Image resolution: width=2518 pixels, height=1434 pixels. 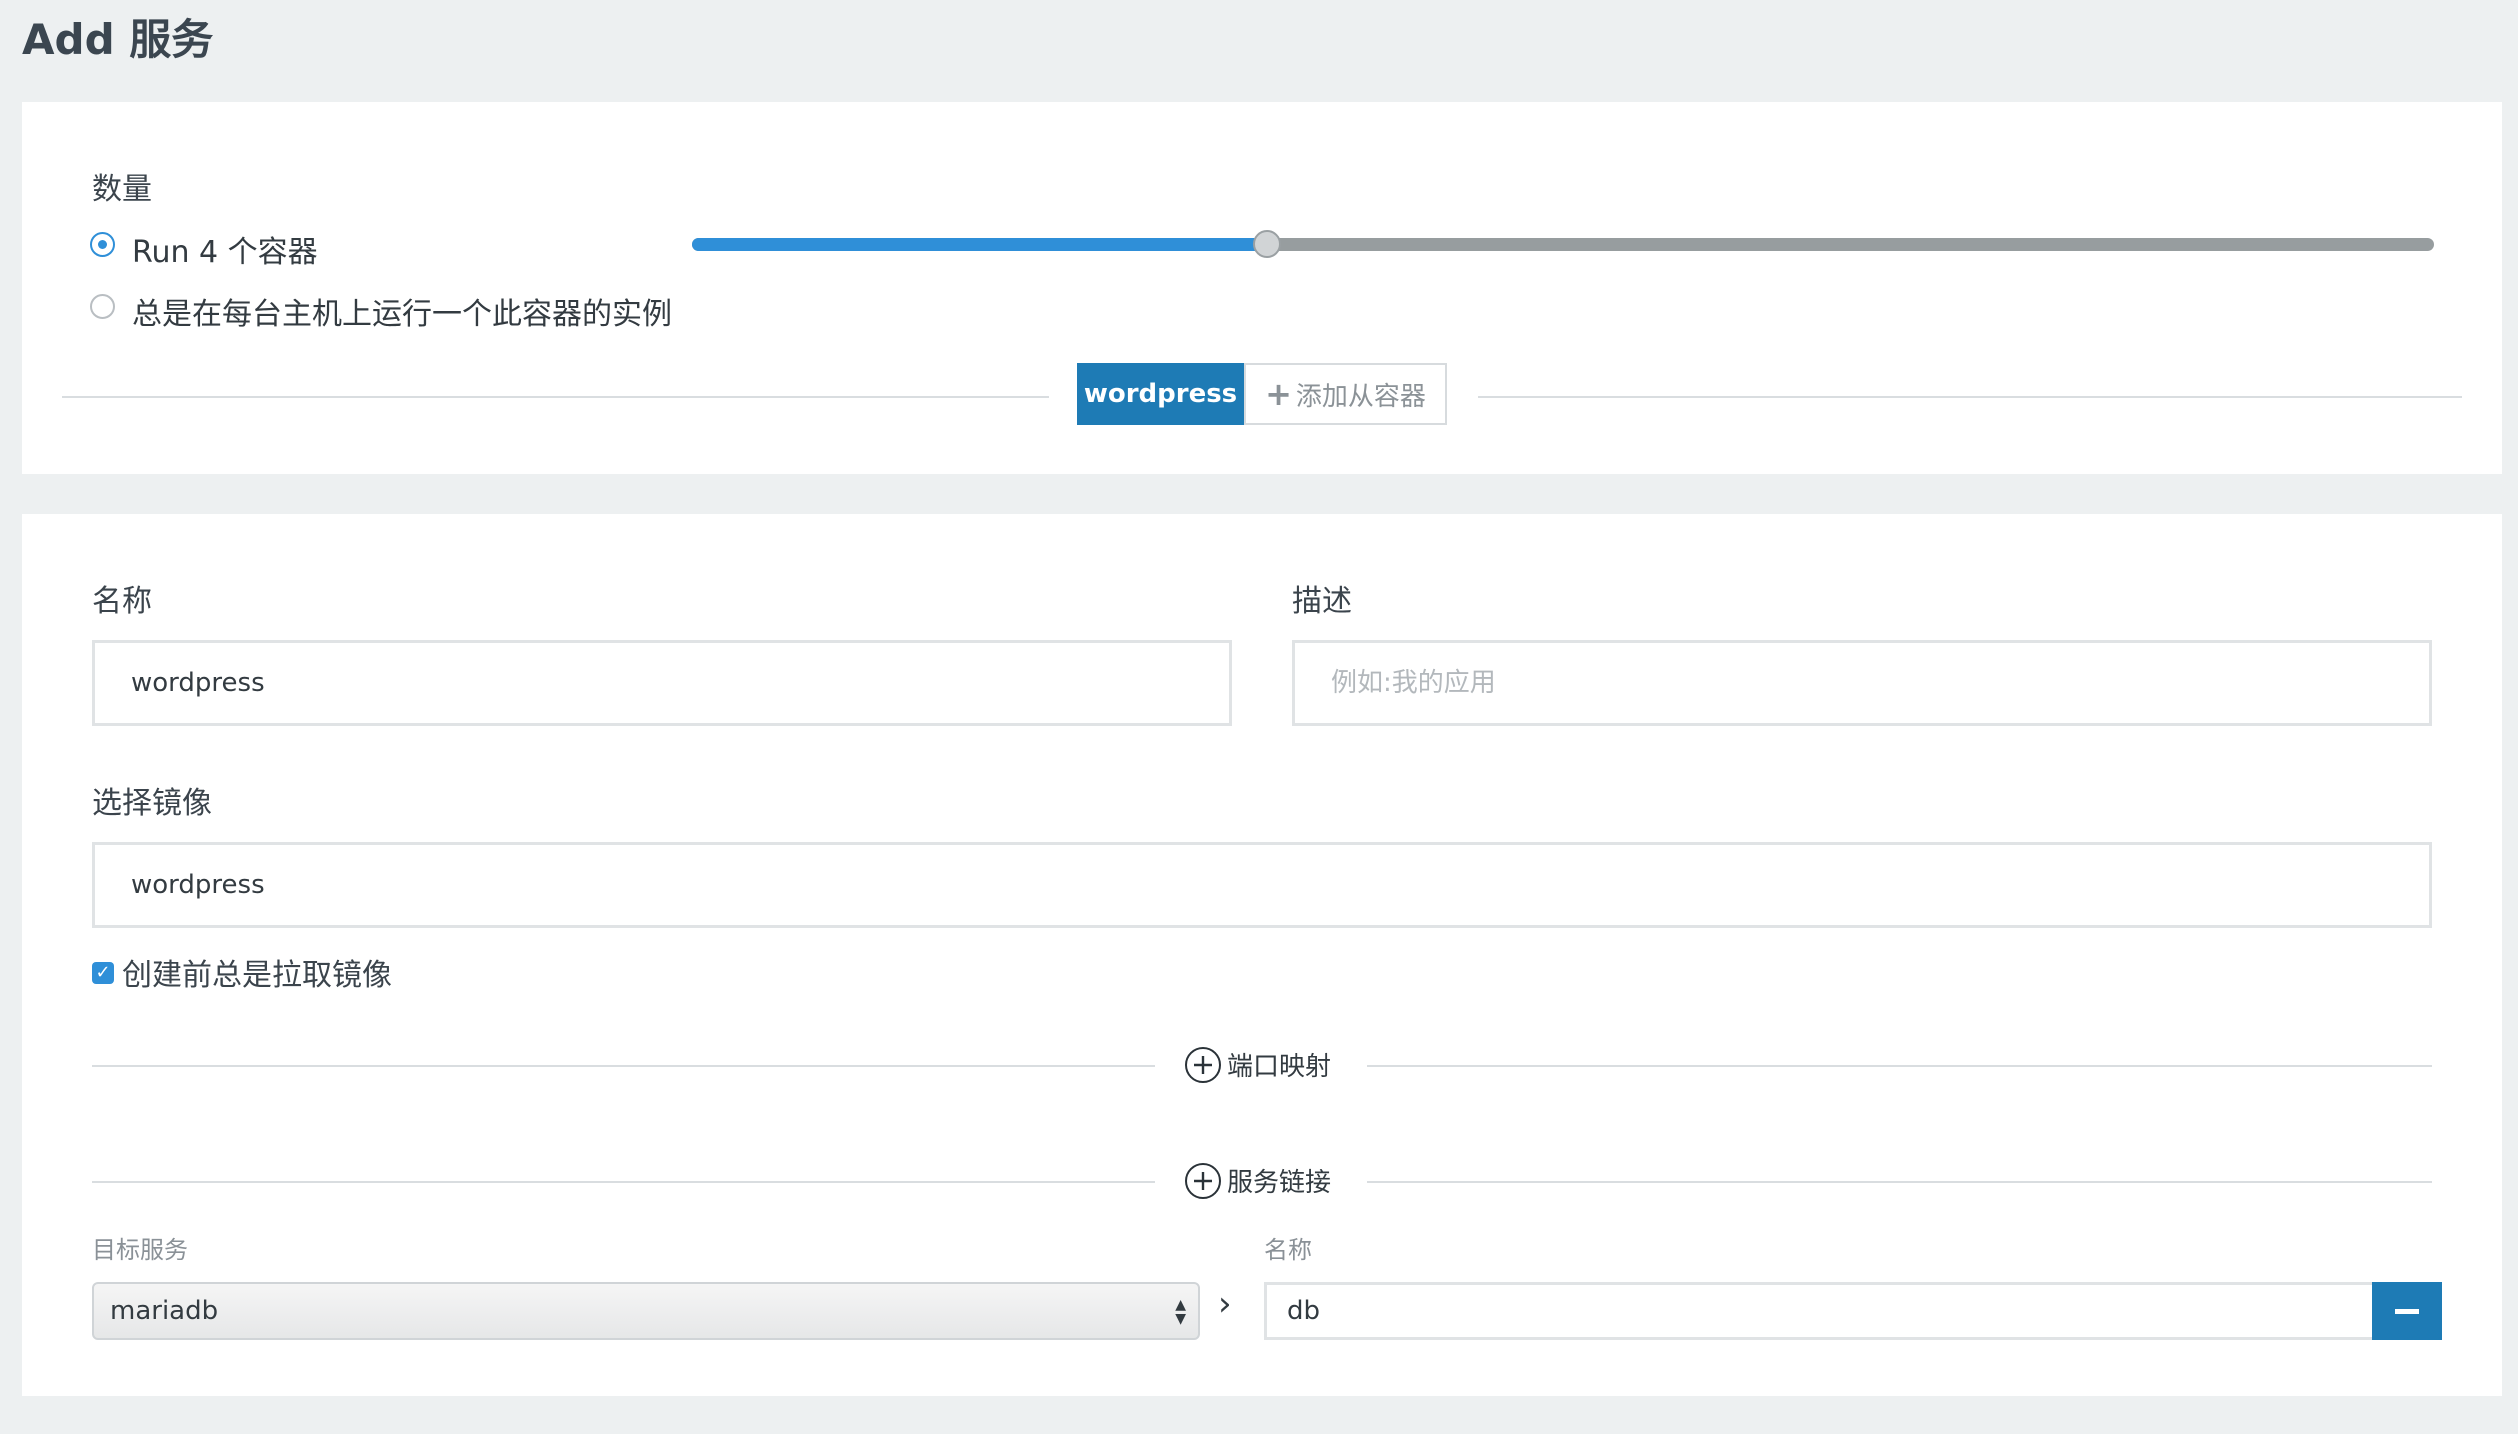 What do you see at coordinates (1288, 1250) in the screenshot?
I see `link-alias-label: 名称` at bounding box center [1288, 1250].